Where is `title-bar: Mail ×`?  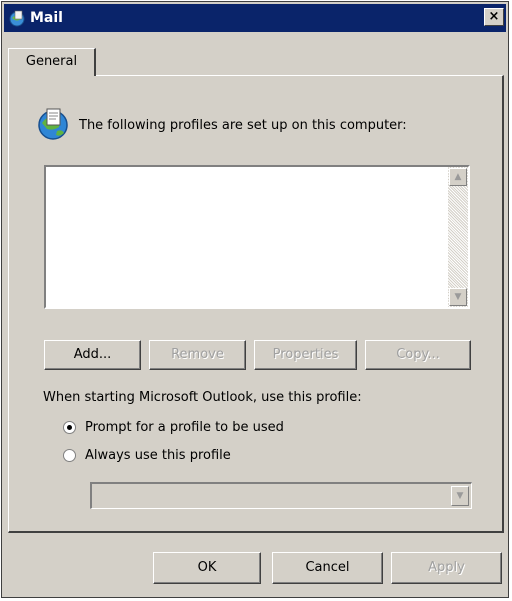
title-bar: Mail × is located at coordinates (255, 18).